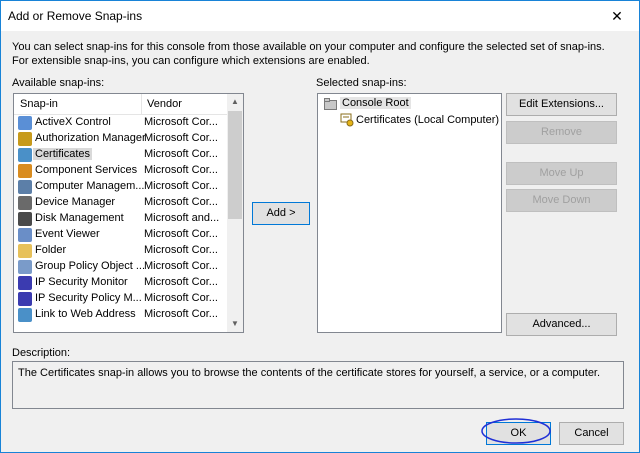 This screenshot has width=640, height=453. What do you see at coordinates (281, 213) in the screenshot?
I see `add-button: Add >` at bounding box center [281, 213].